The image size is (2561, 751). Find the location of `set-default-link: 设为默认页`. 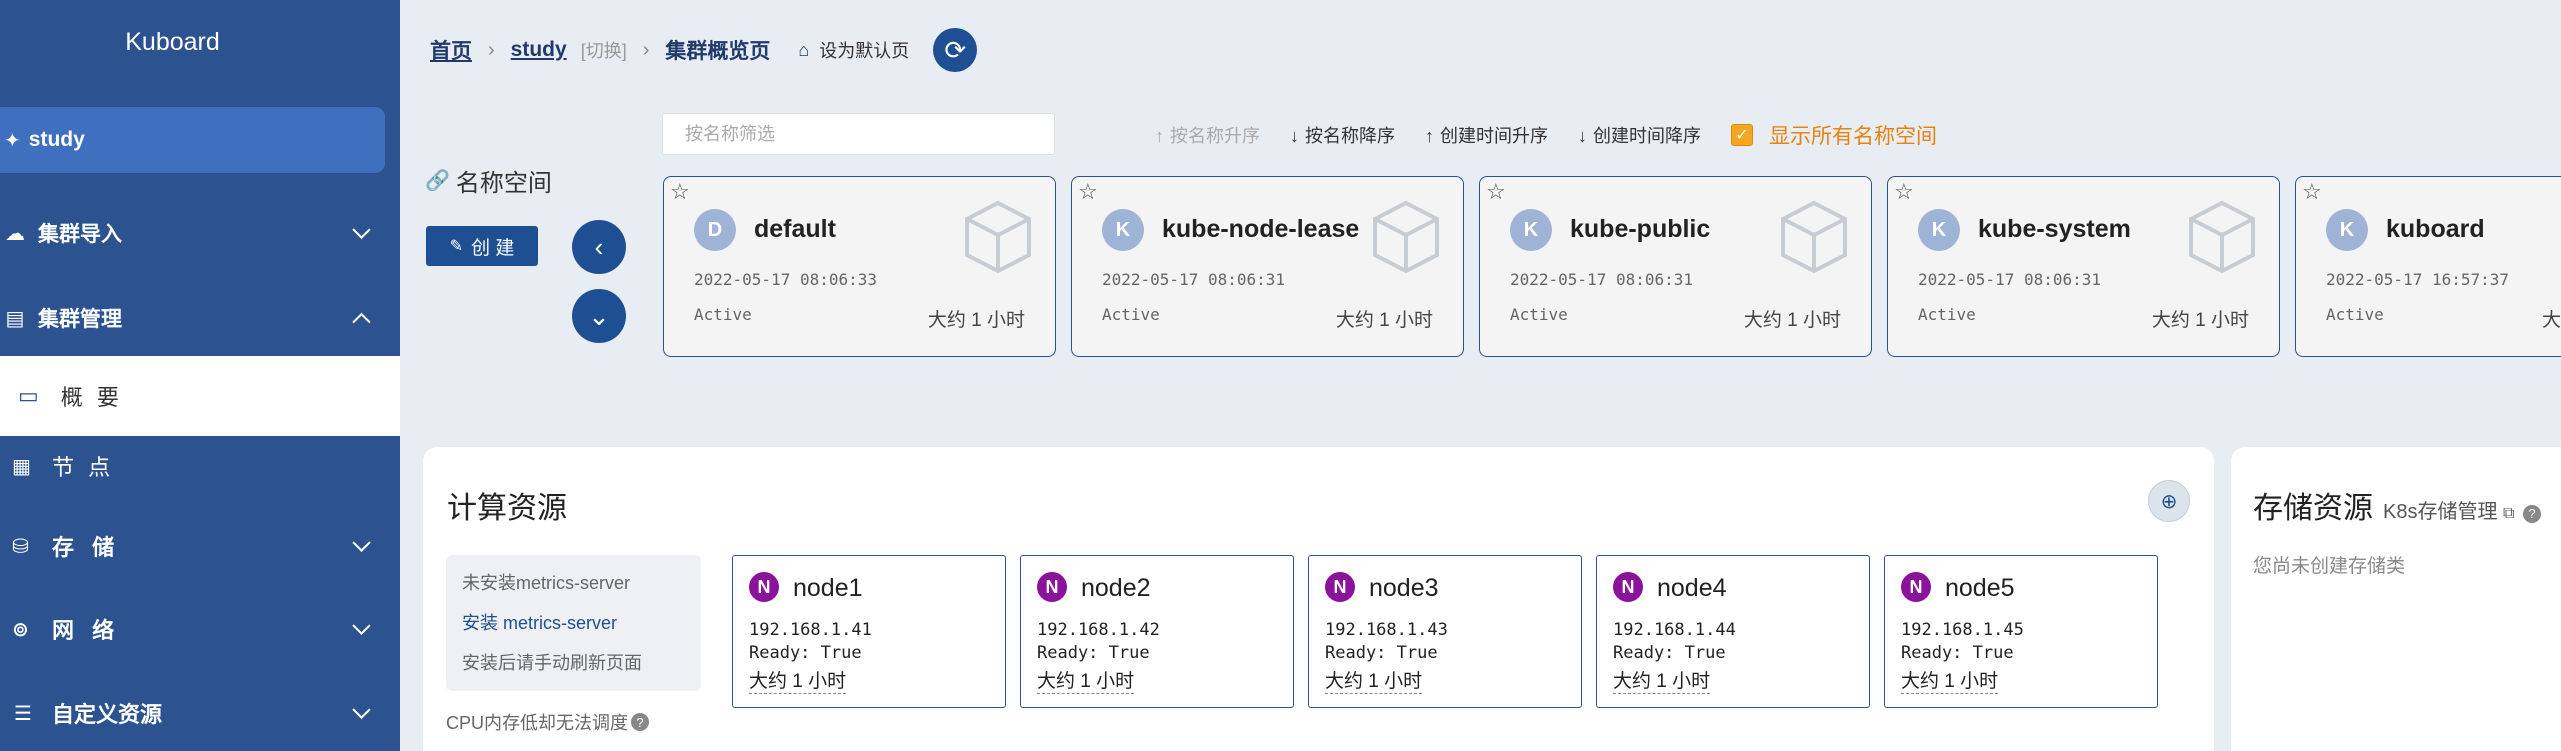

set-default-link: 设为默认页 is located at coordinates (864, 50).